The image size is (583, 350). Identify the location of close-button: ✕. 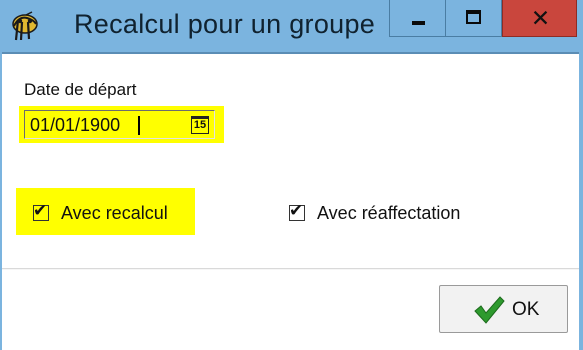
(539, 18).